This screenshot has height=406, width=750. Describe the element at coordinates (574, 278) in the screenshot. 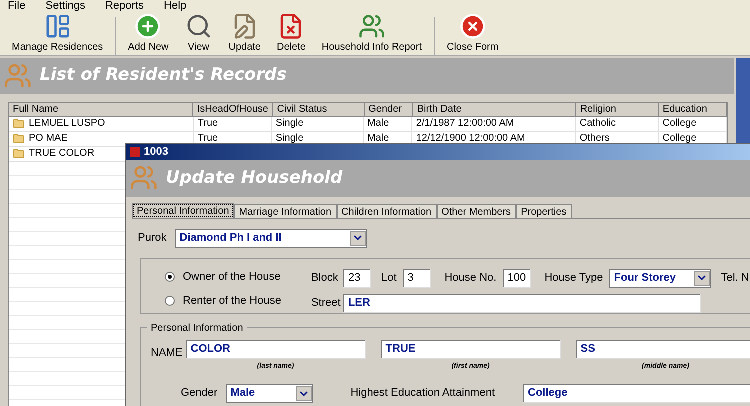

I see `field-label: House Type` at that location.